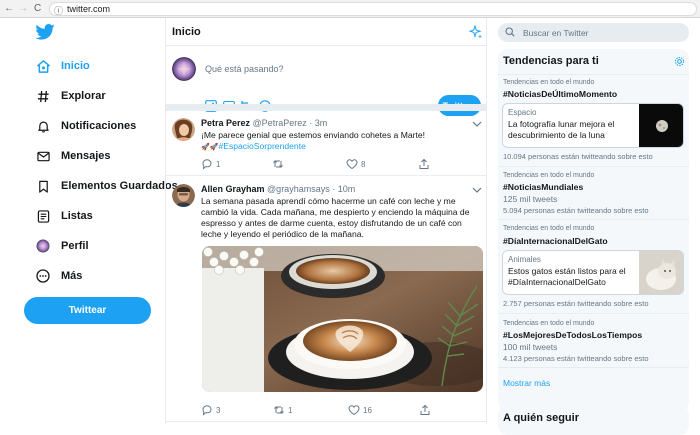  What do you see at coordinates (572, 335) in the screenshot?
I see `trend-hashtag: #LosMejoresDeTodosLosTiempos` at bounding box center [572, 335].